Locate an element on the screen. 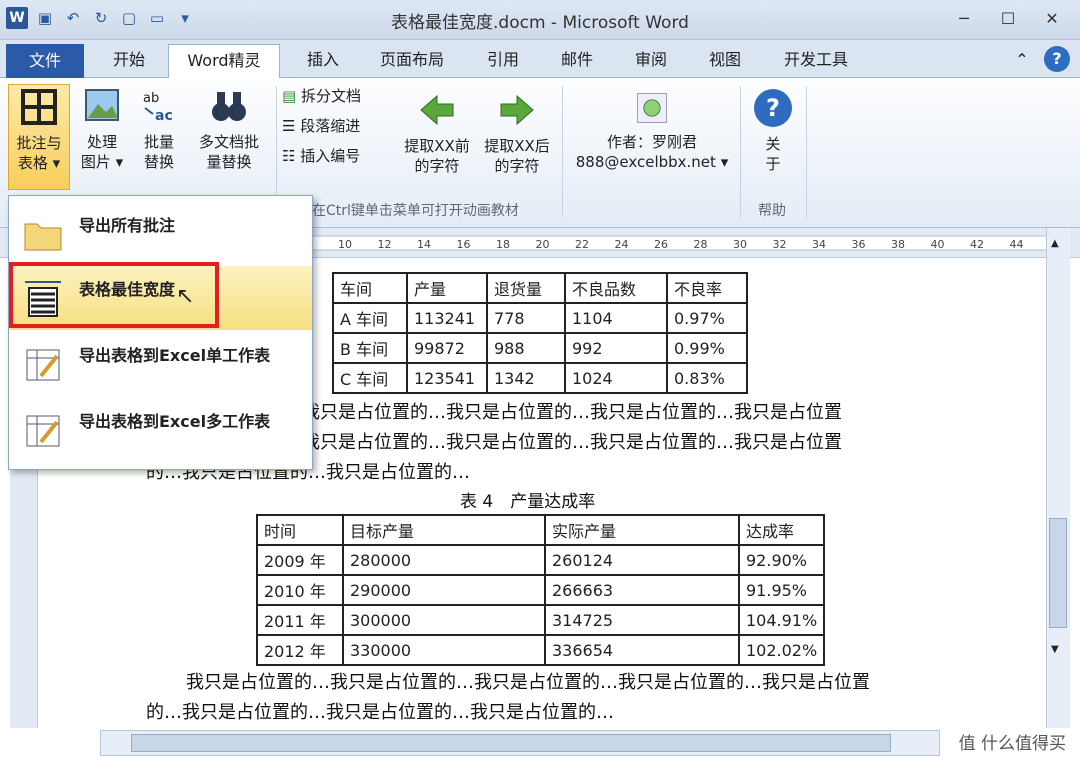  table-cell: 产量 is located at coordinates (447, 288).